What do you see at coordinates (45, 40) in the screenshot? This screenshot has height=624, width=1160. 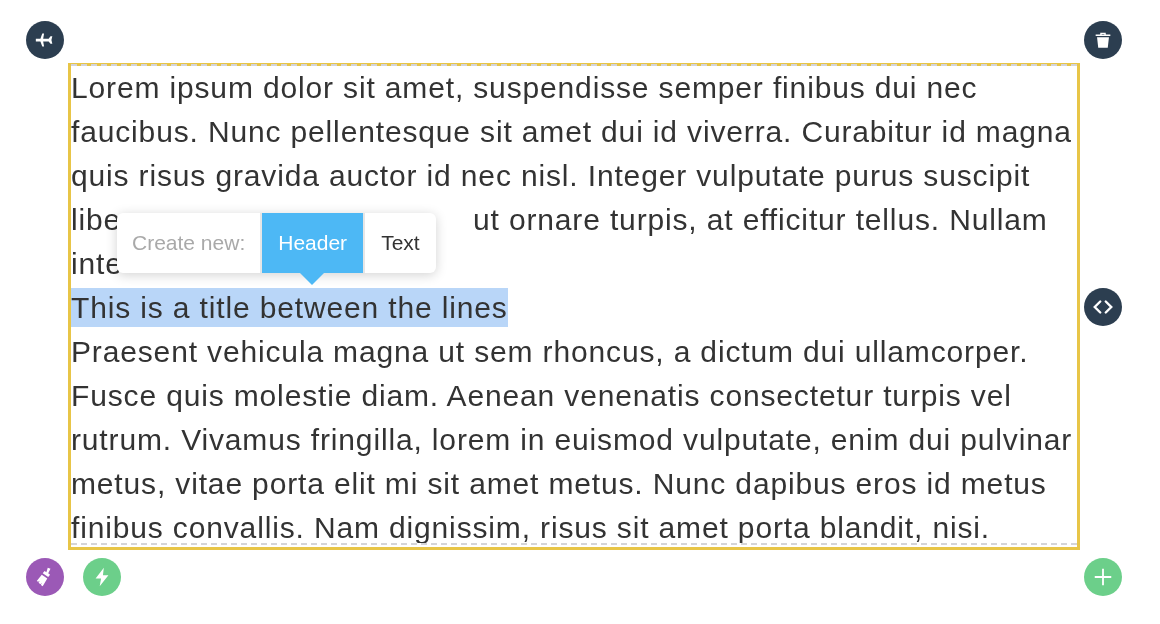 I see `airplane-button` at bounding box center [45, 40].